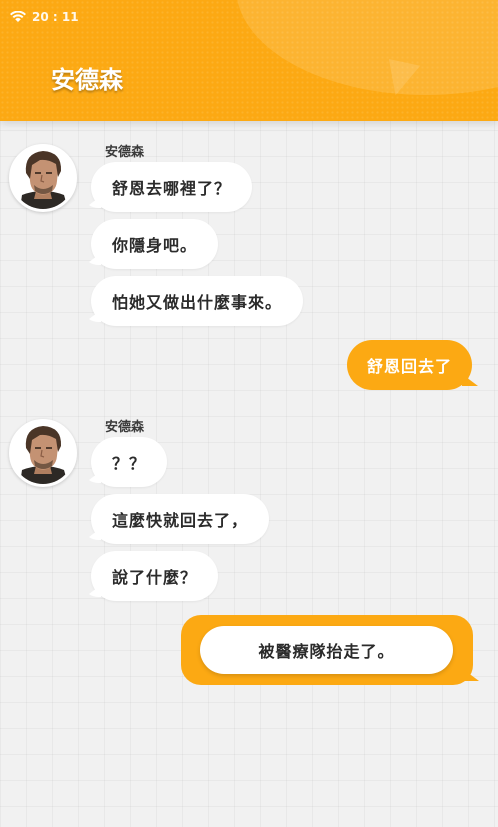 The image size is (498, 827). Describe the element at coordinates (367, 47) in the screenshot. I see `header-speech-bubble-decoration` at that location.